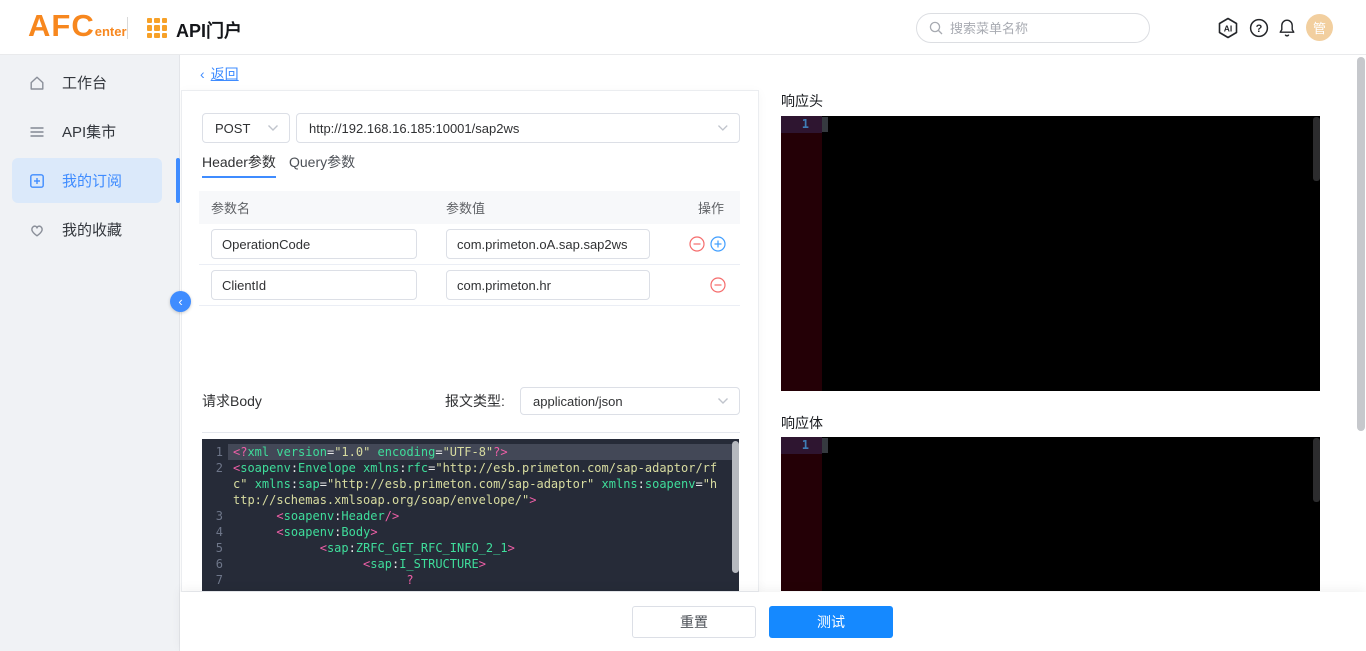 This screenshot has height=651, width=1366. I want to click on subscribe-icon, so click(37, 181).